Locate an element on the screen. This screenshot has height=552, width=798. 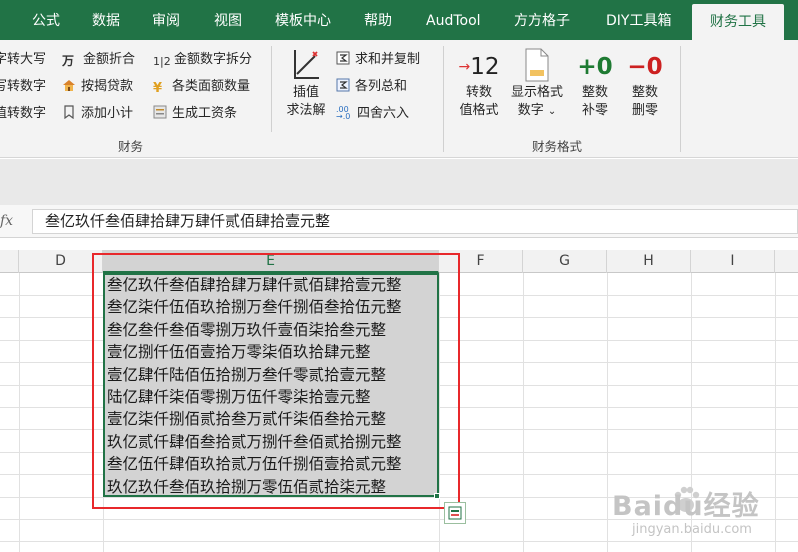
document-icon is located at coordinates (537, 65).